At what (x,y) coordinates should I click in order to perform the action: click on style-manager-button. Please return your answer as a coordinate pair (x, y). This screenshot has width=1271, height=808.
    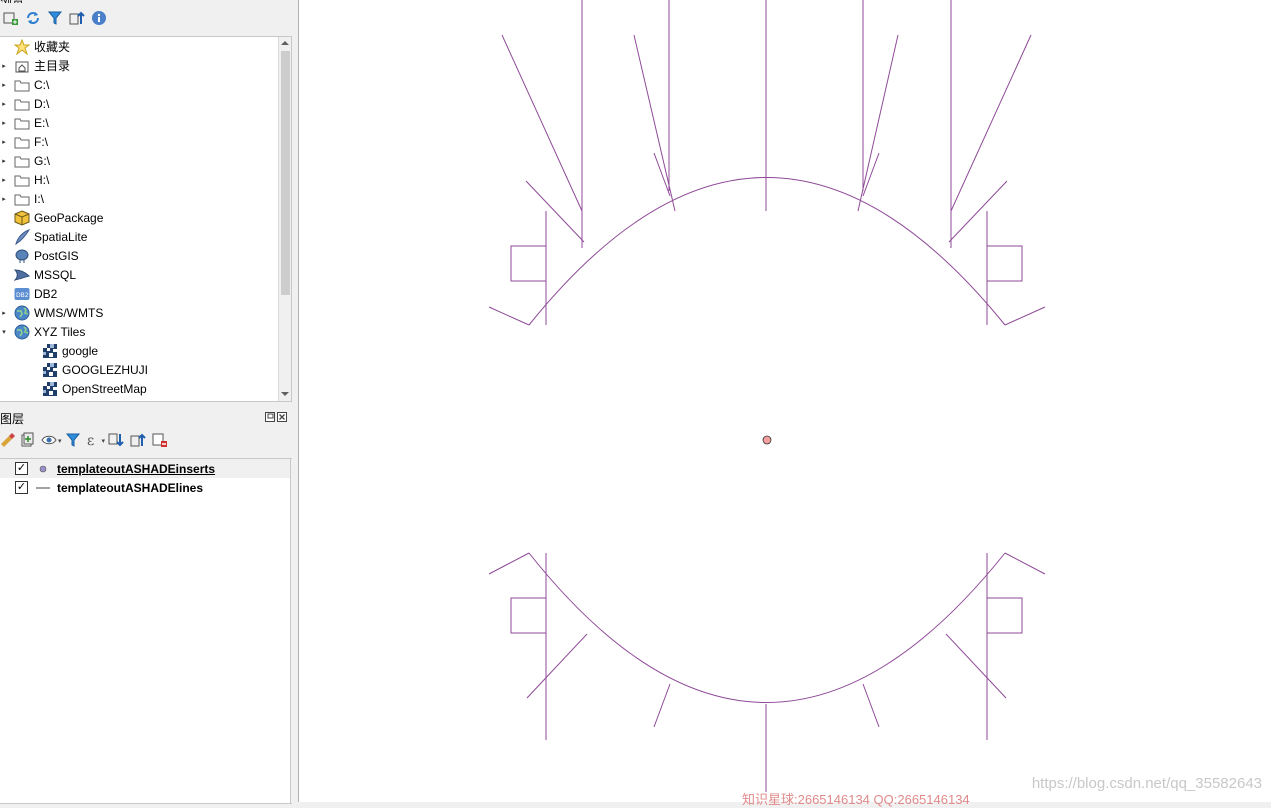
    Looking at the image, I should click on (8, 441).